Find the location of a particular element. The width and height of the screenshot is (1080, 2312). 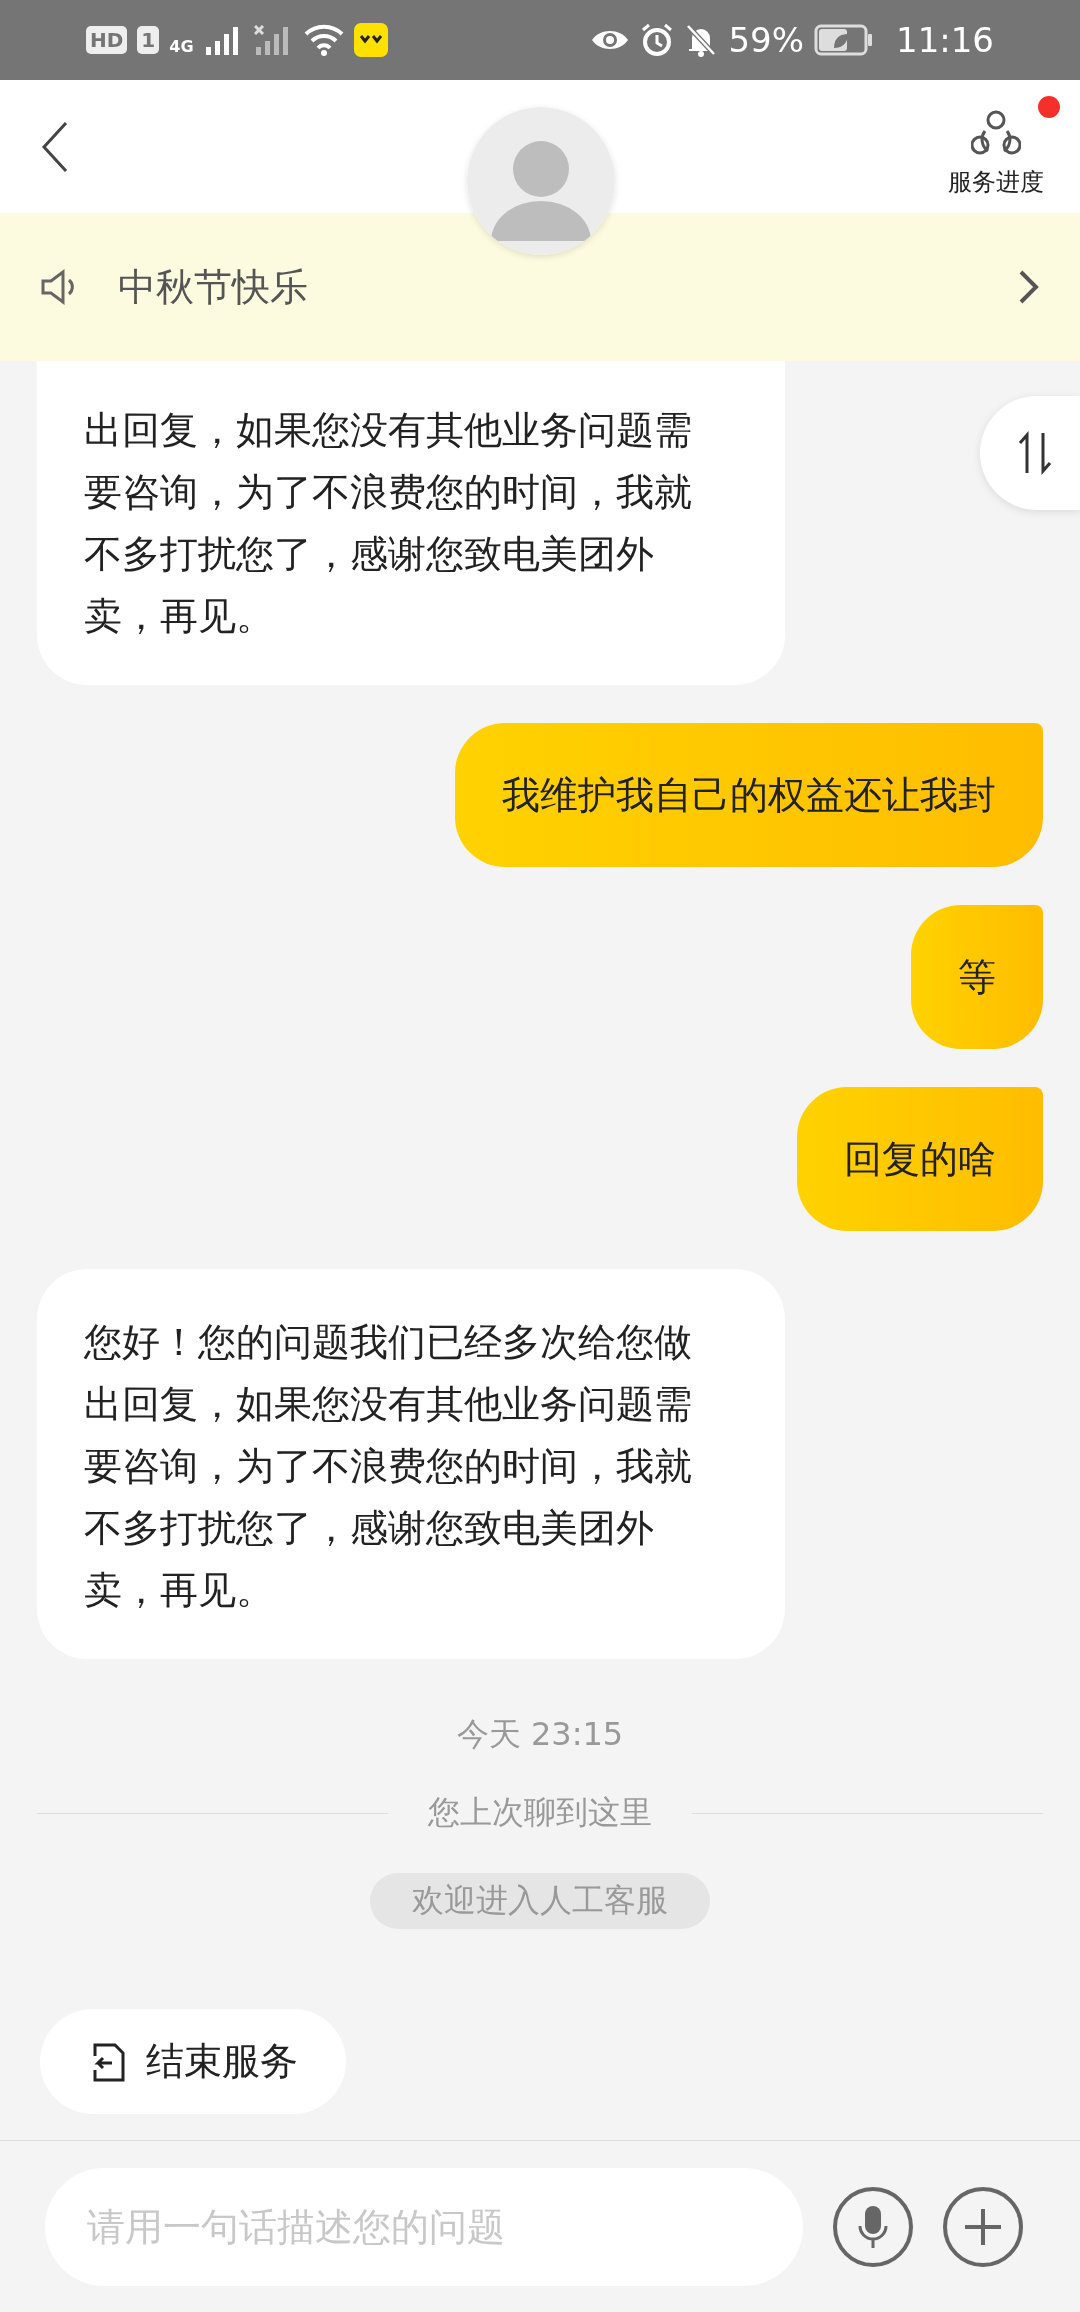

app-notification-icon is located at coordinates (370, 40).